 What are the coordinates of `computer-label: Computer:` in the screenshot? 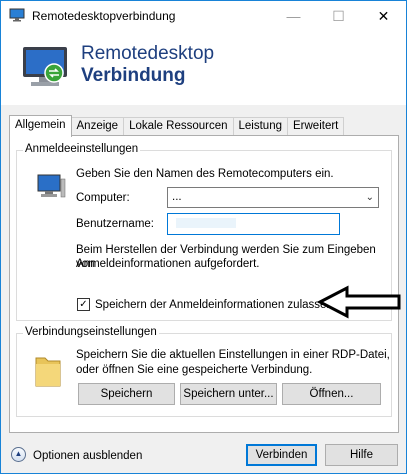 It's located at (103, 198).